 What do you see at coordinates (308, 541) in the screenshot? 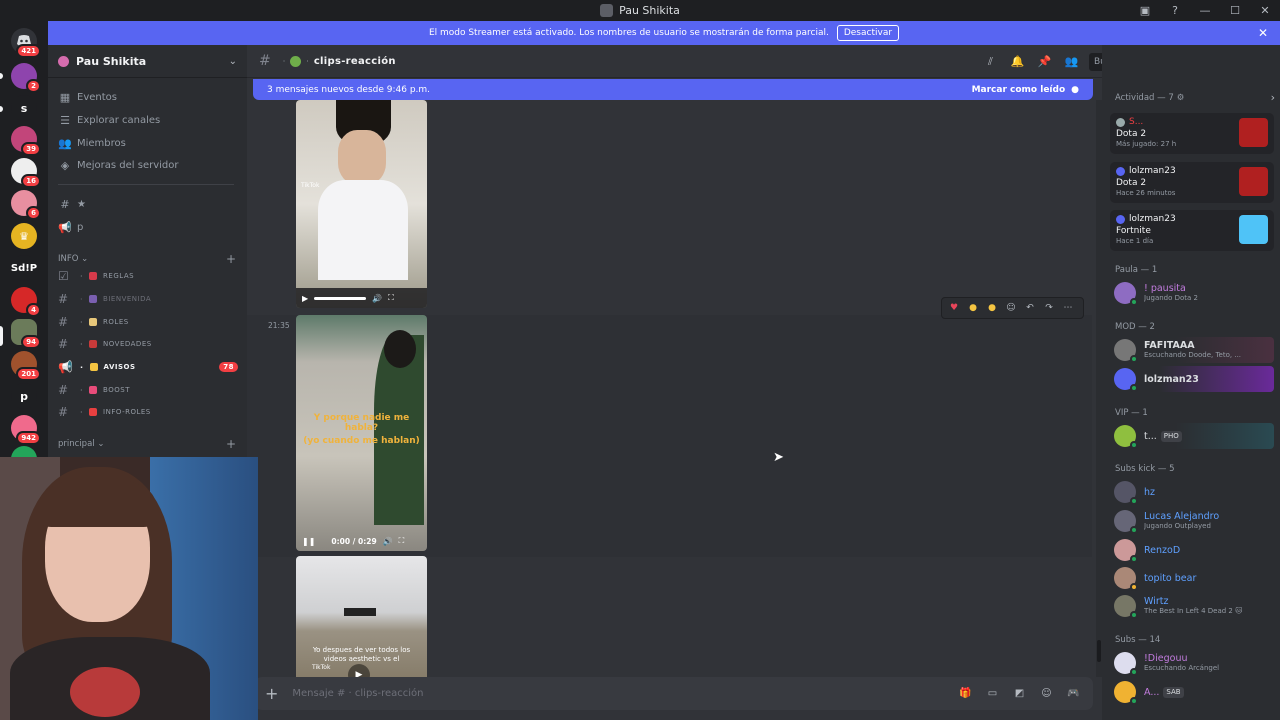
I see `pause-icon: ❚❚` at bounding box center [308, 541].